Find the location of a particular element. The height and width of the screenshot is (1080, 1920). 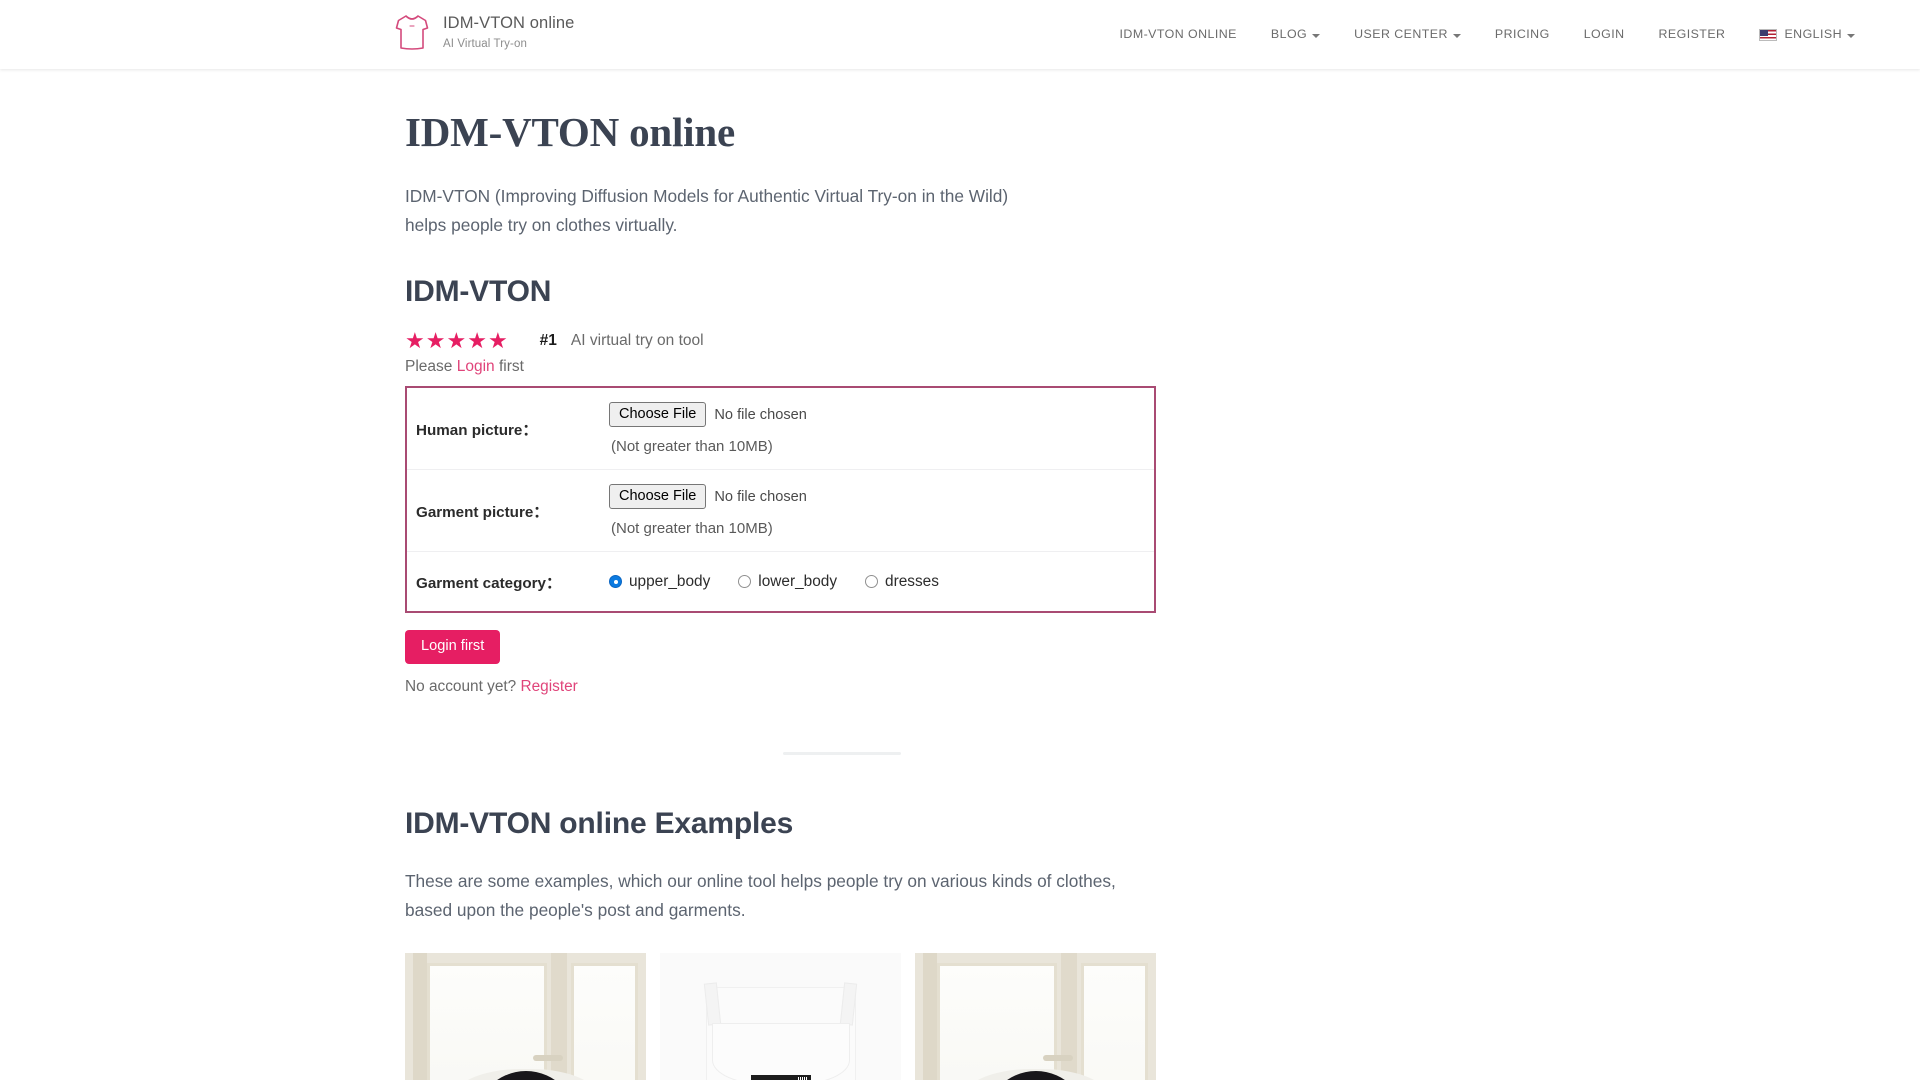

nav-label: REGISTER is located at coordinates (1692, 34).